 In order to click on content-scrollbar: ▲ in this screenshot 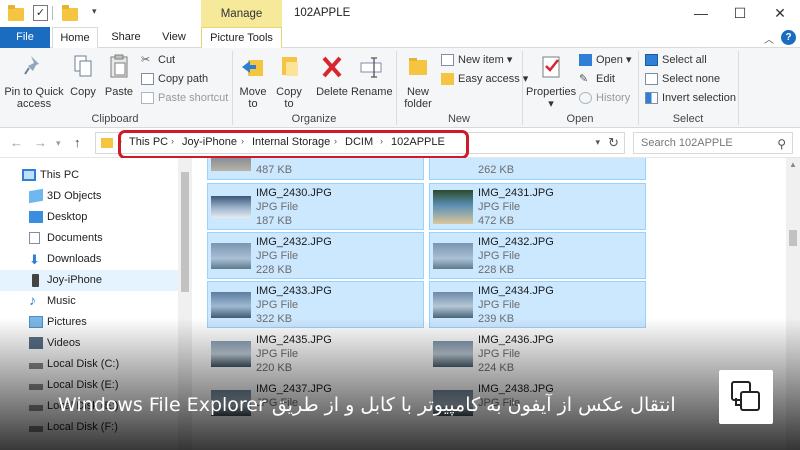, I will do `click(793, 304)`.